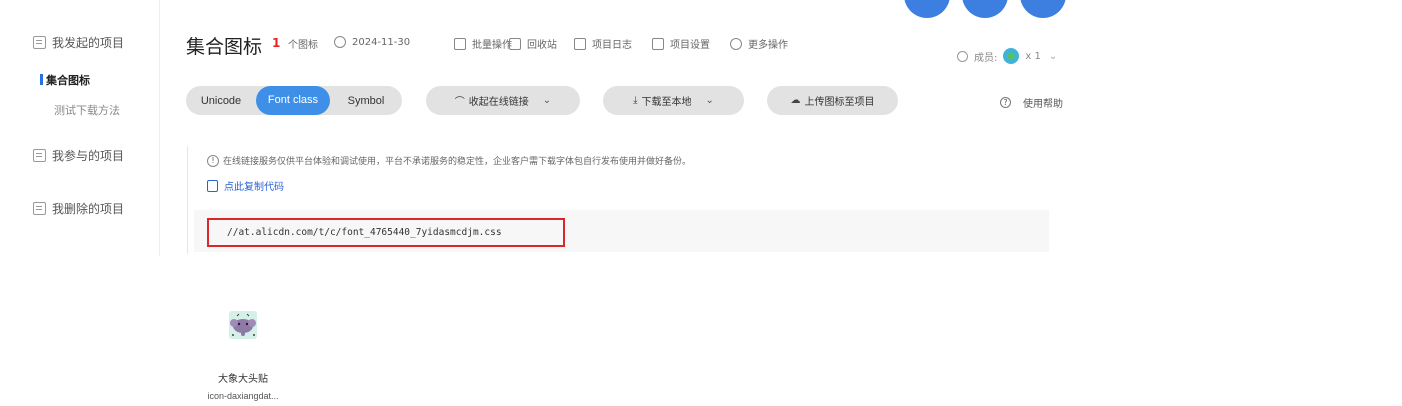 The image size is (1402, 406). I want to click on upload-label: 上传图标至项目, so click(839, 102).